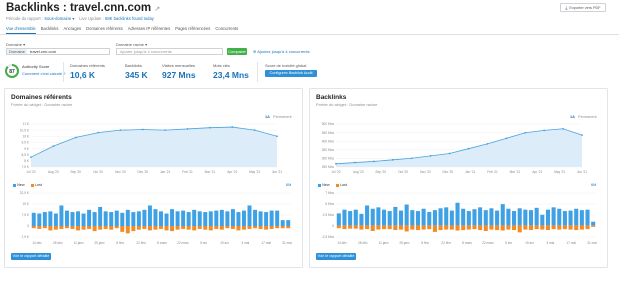 This screenshot has height=288, width=619. I want to click on x-tick-label: Oct '20, so click(403, 172).